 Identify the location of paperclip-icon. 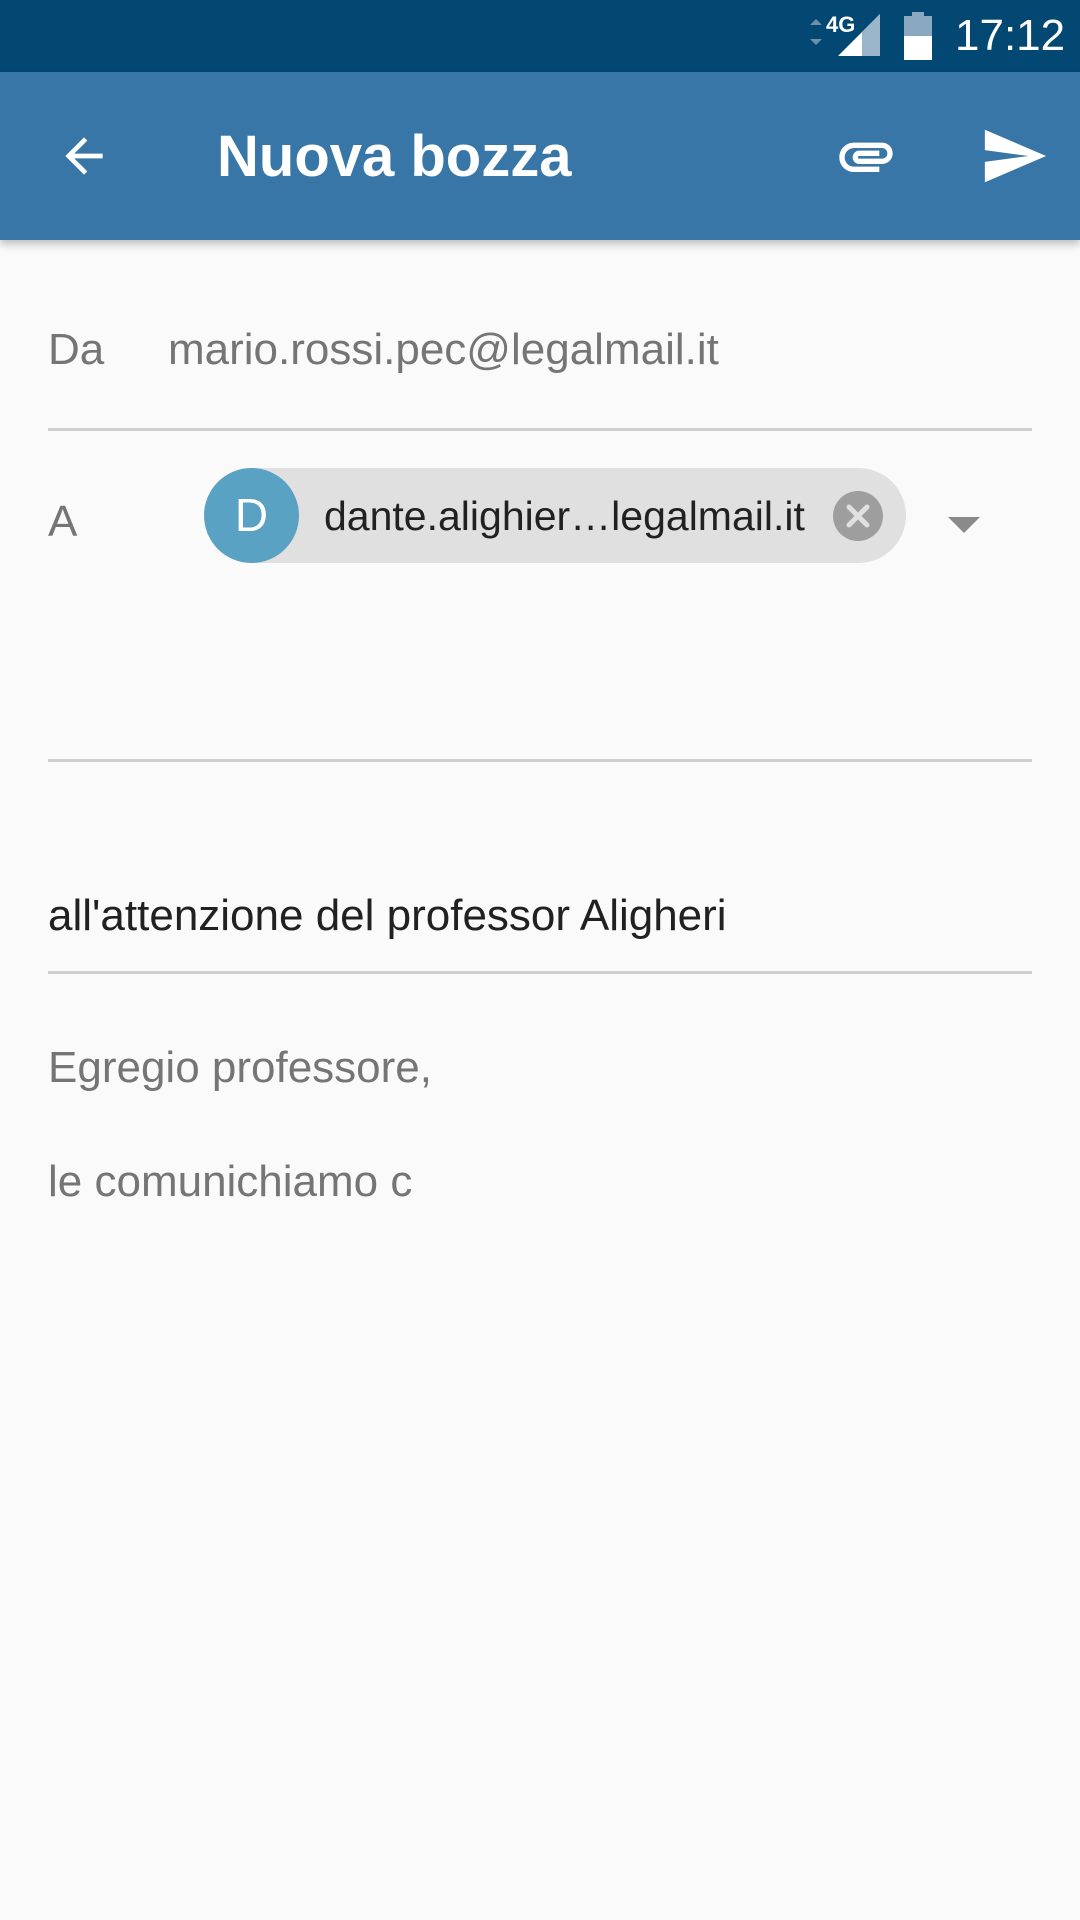
(866, 157).